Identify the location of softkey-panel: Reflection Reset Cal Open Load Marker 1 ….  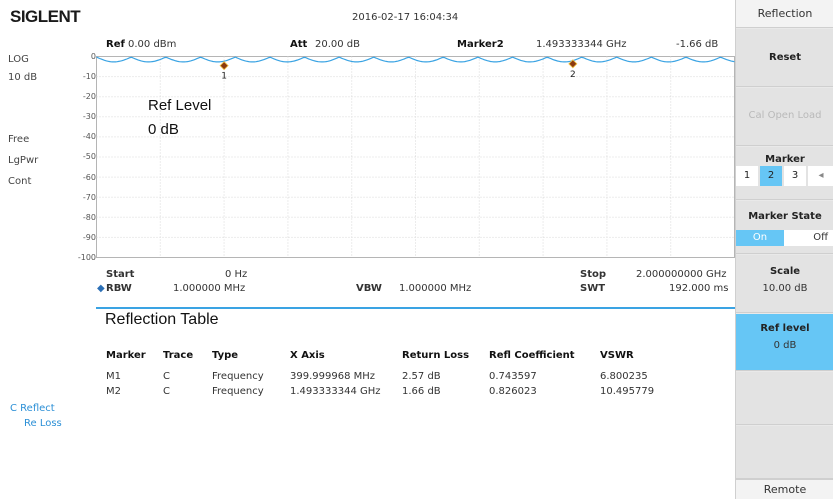
(784, 249).